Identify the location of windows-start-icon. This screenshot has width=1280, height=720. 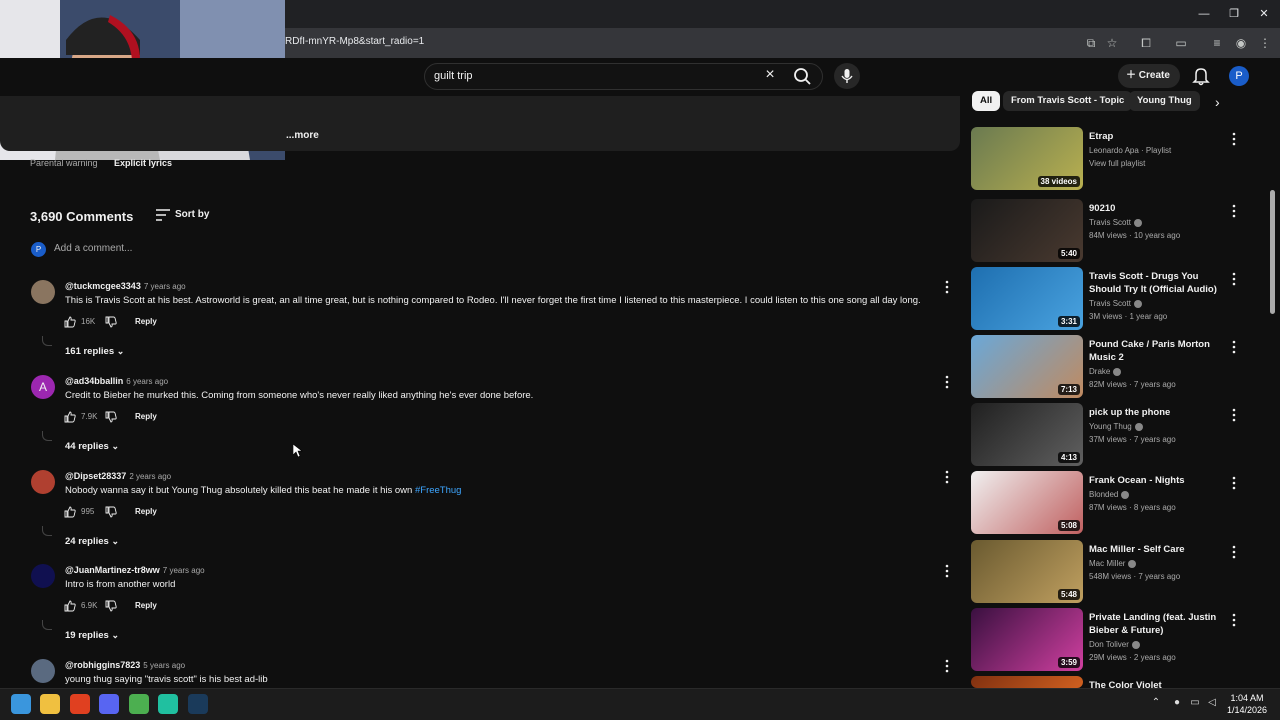
(21, 704).